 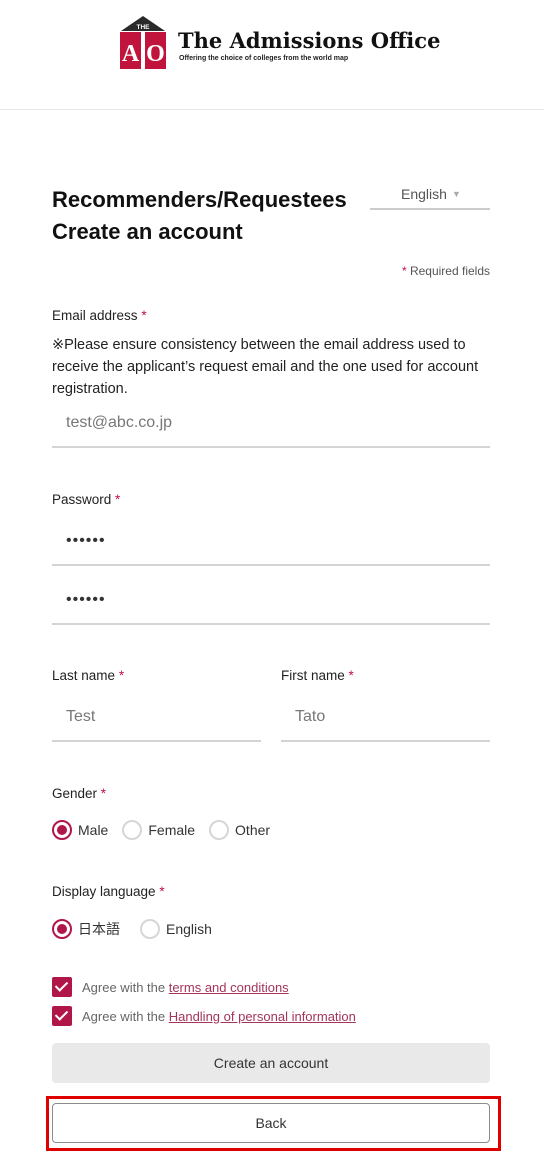 What do you see at coordinates (239, 830) in the screenshot?
I see `gender-option-other: Other` at bounding box center [239, 830].